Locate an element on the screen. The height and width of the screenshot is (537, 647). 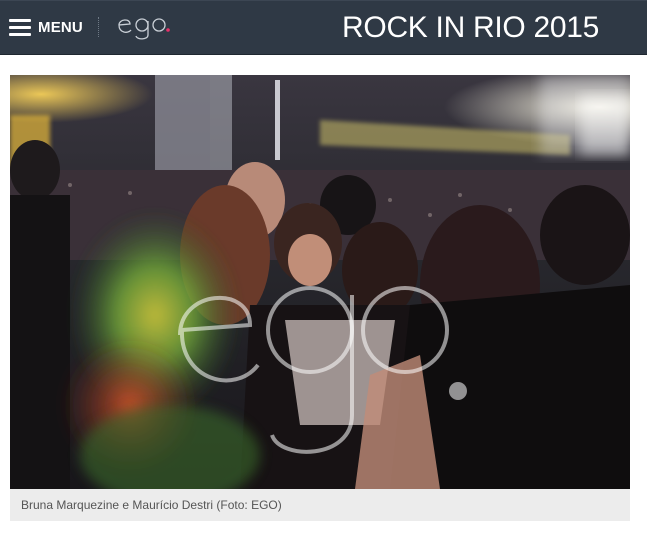
menu-button: MENU is located at coordinates (46, 27).